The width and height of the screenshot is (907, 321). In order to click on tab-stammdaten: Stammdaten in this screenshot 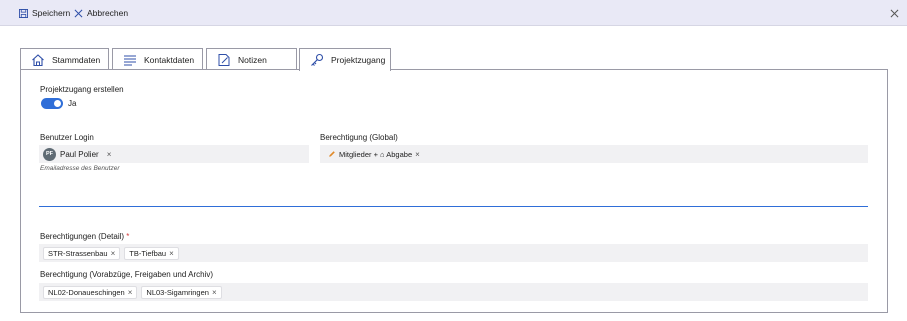, I will do `click(64, 59)`.